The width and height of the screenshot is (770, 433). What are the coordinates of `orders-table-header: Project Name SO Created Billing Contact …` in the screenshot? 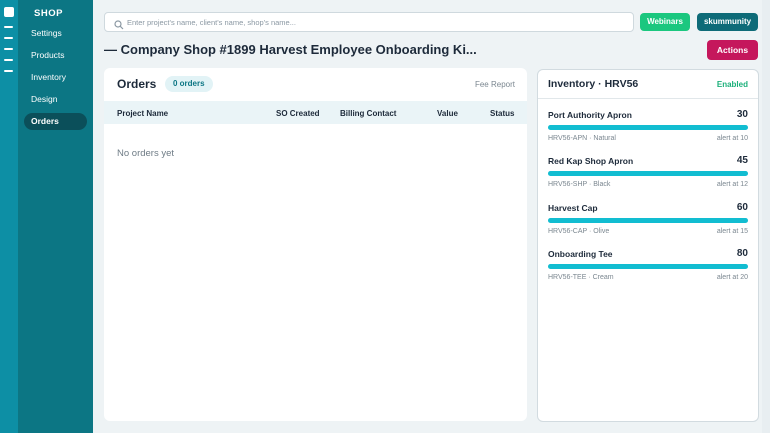 It's located at (315, 112).